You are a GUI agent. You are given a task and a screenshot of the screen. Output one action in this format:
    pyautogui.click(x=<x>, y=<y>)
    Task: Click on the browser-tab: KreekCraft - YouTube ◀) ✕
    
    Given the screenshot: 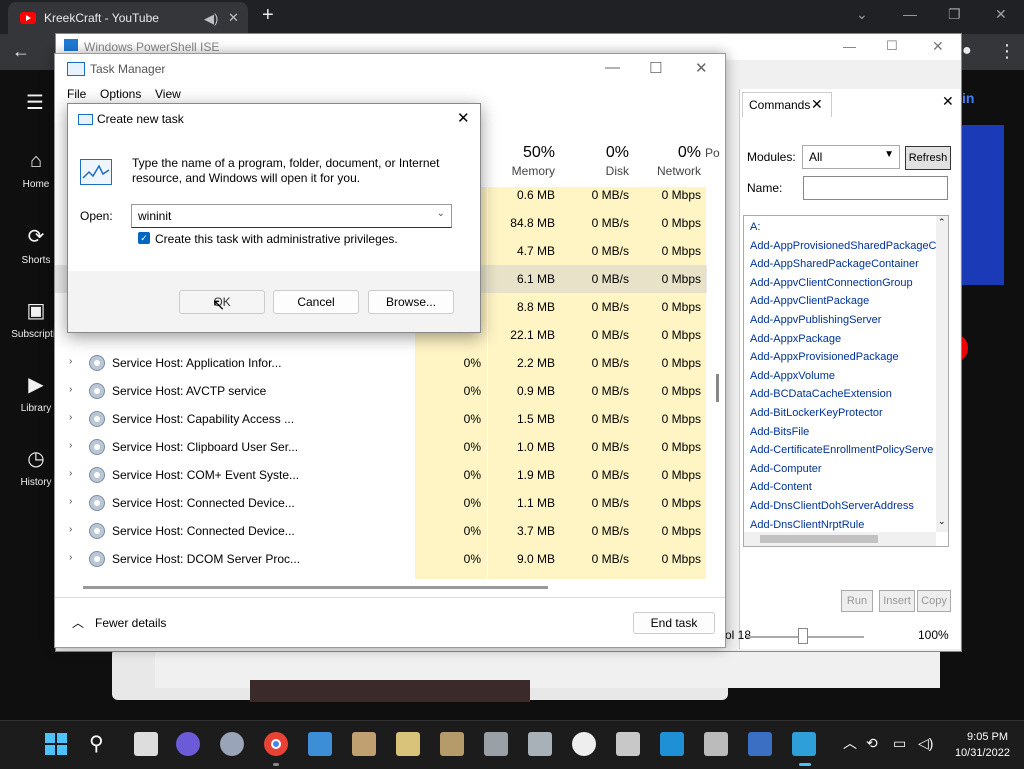 What is the action you would take?
    pyautogui.click(x=128, y=18)
    